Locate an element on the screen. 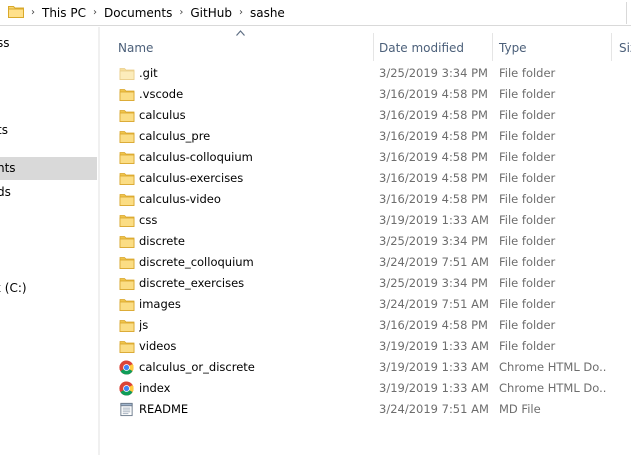  nav-item: ss is located at coordinates (48, 43).